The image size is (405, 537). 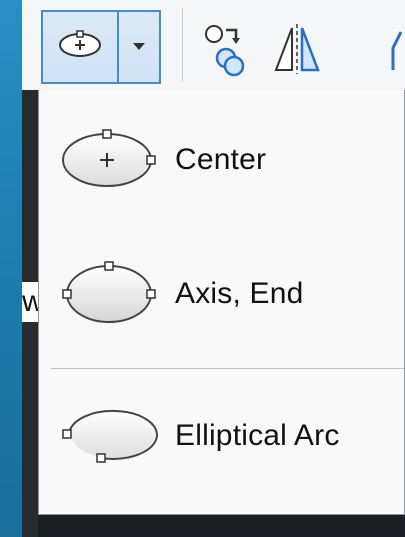 I want to click on menu-item-label: Axis, End, so click(x=239, y=293).